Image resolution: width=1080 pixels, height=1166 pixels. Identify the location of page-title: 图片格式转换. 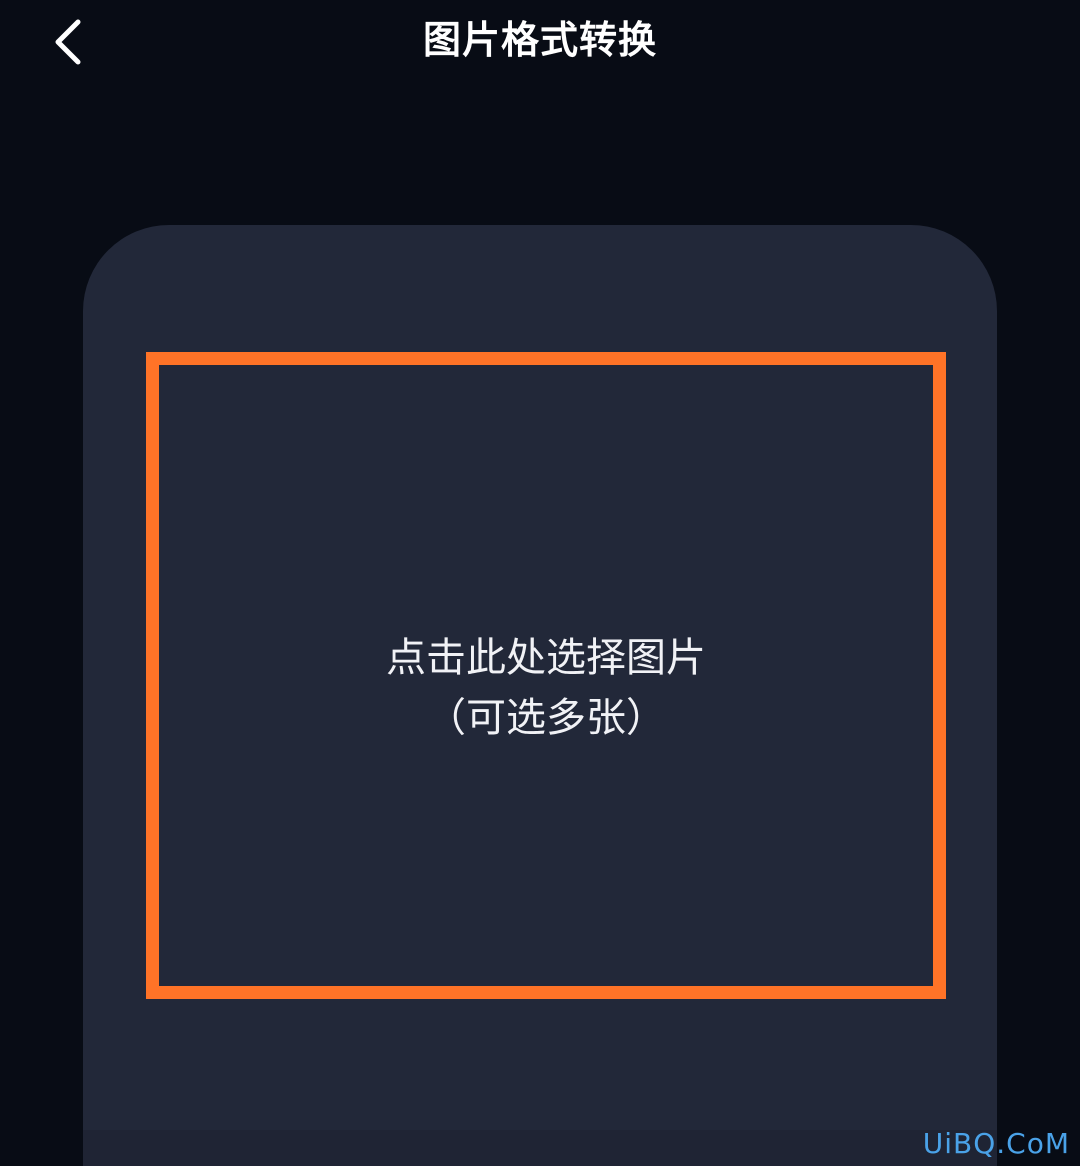
(539, 40).